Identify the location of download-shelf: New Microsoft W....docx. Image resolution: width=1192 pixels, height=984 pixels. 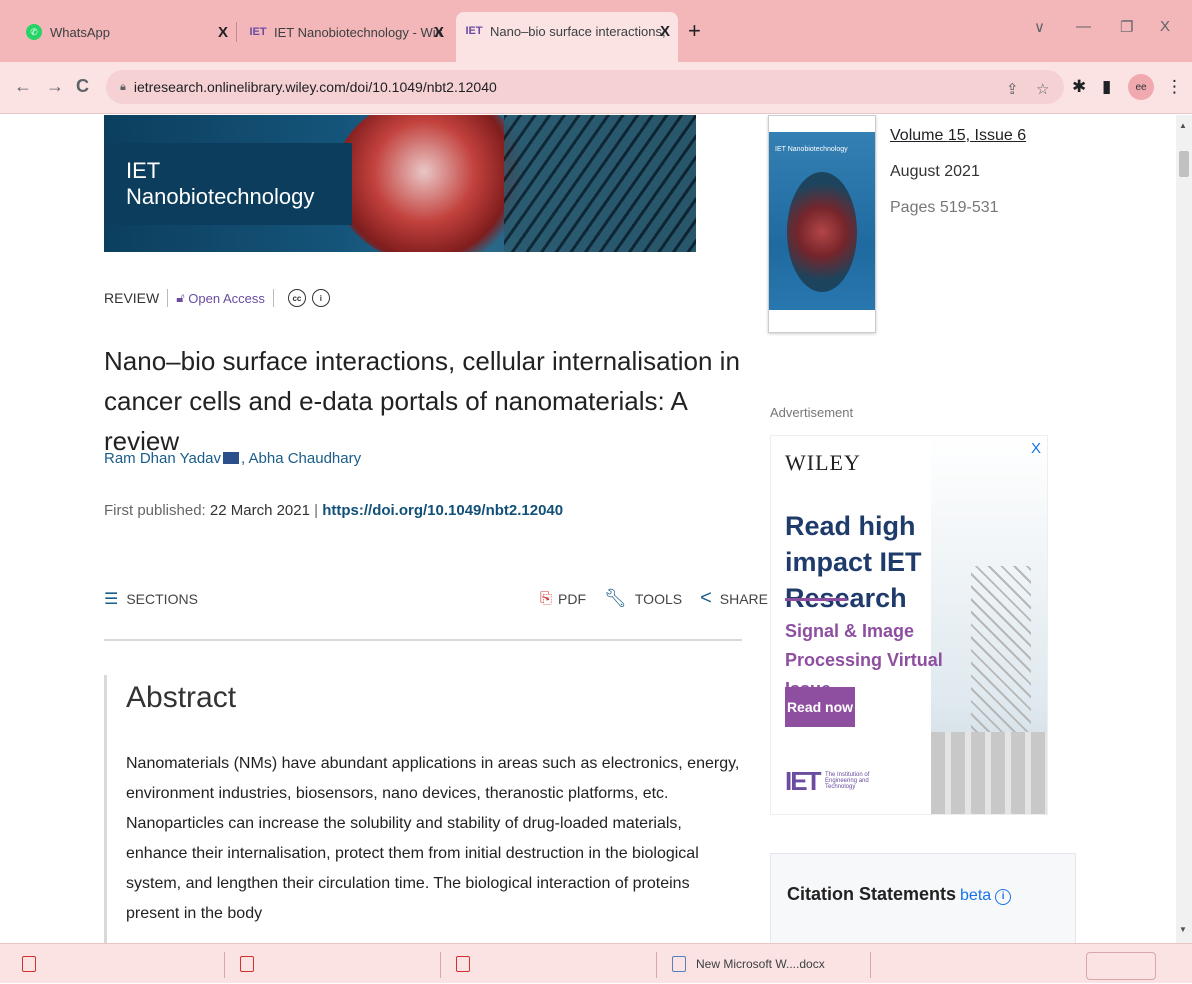
(596, 963).